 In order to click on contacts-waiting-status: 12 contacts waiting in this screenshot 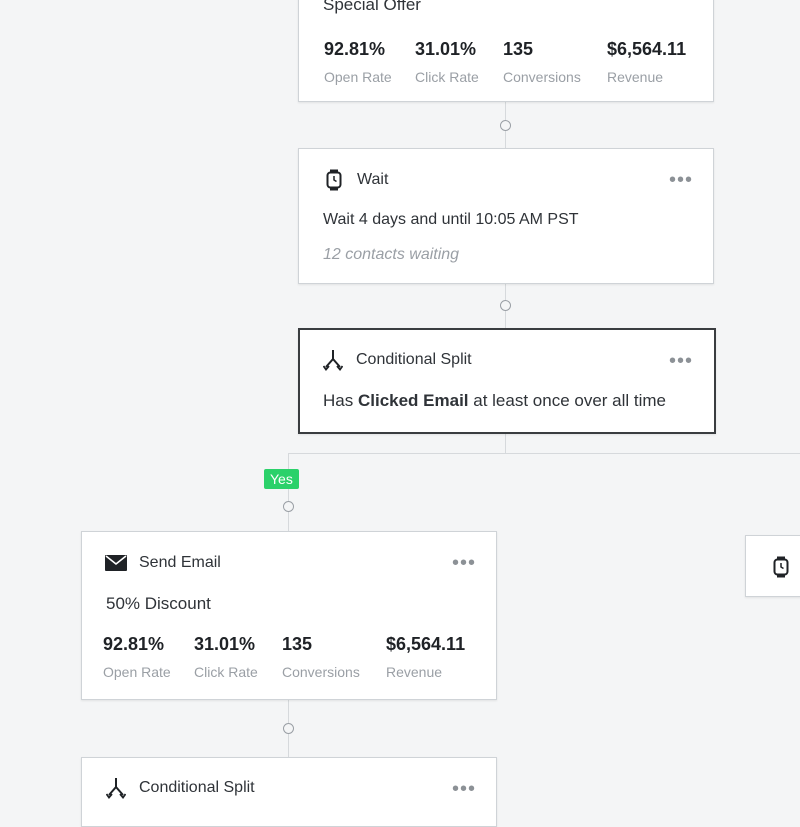, I will do `click(391, 254)`.